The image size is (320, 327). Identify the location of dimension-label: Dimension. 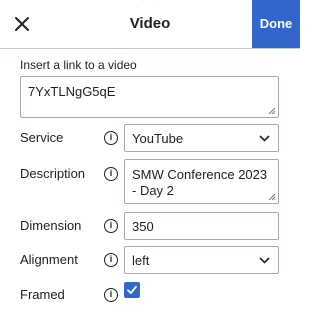
(51, 225).